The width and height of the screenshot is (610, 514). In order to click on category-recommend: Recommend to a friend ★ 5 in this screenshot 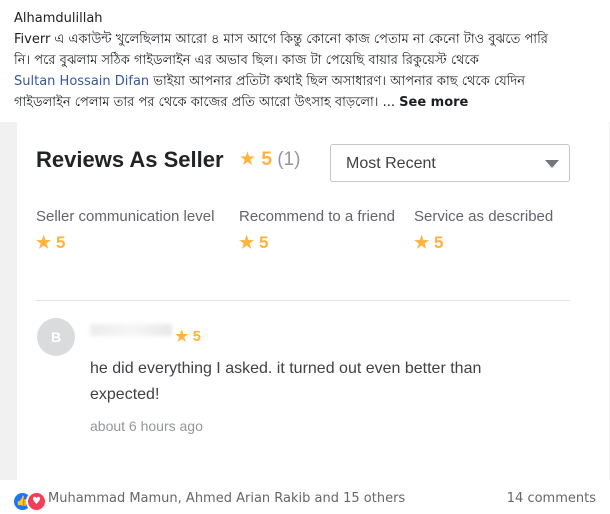, I will do `click(319, 229)`.